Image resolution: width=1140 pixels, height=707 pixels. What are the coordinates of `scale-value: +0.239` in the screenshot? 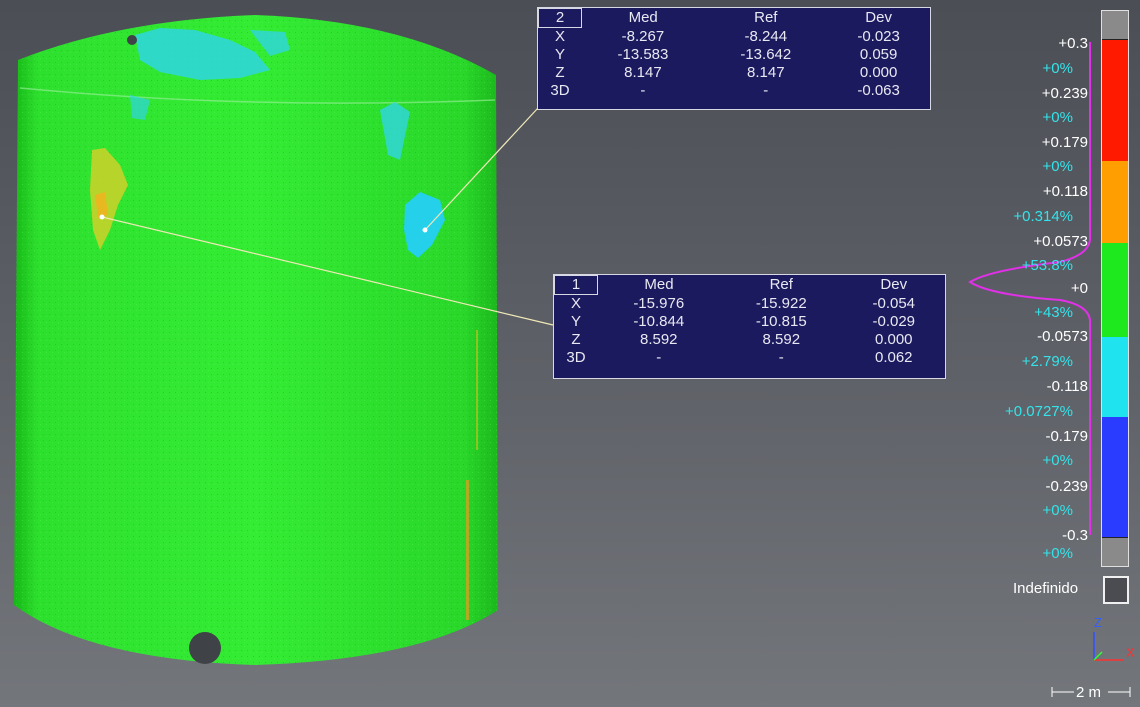 It's located at (1064, 93).